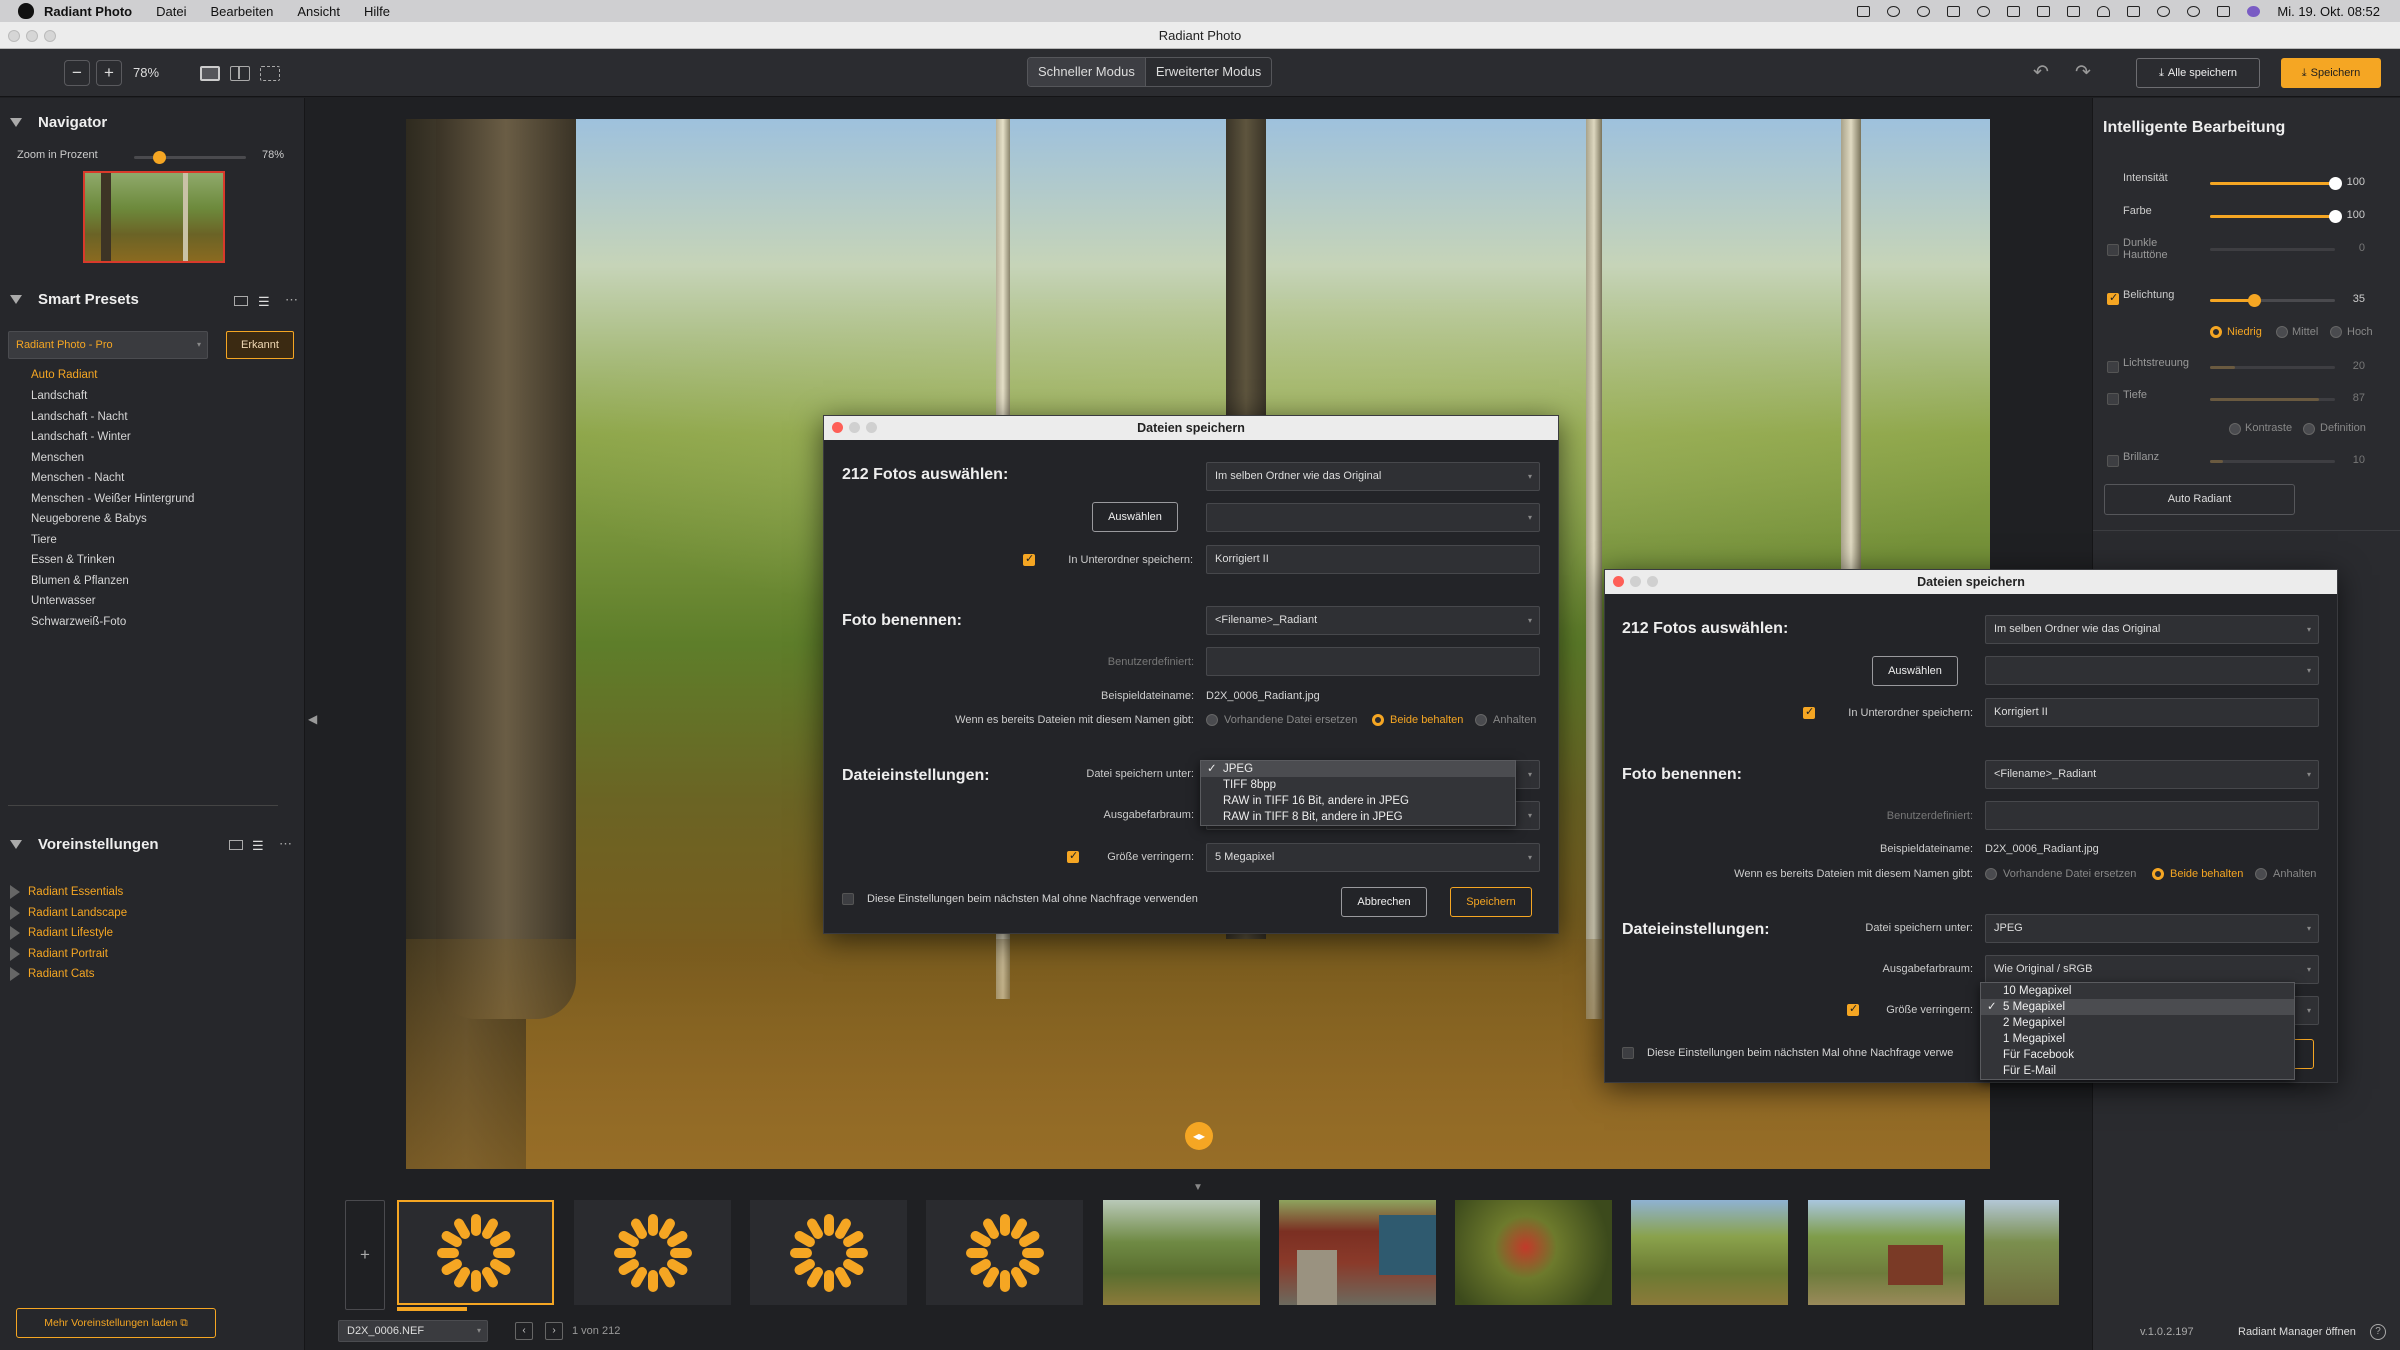 The height and width of the screenshot is (1350, 2400). What do you see at coordinates (2158, 874) in the screenshot?
I see `exists-keep-radio` at bounding box center [2158, 874].